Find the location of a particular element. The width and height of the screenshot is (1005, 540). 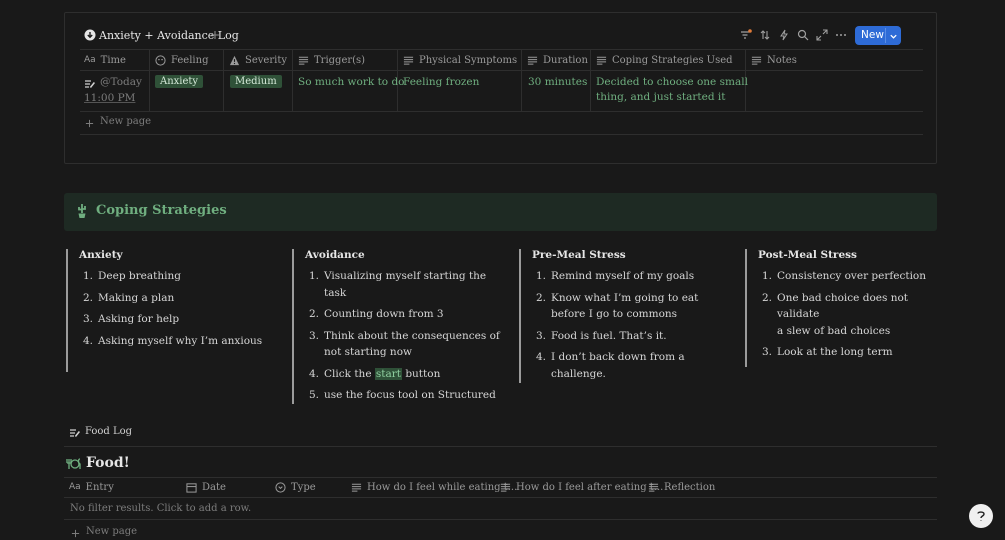

food-column-type: Type is located at coordinates (295, 487).